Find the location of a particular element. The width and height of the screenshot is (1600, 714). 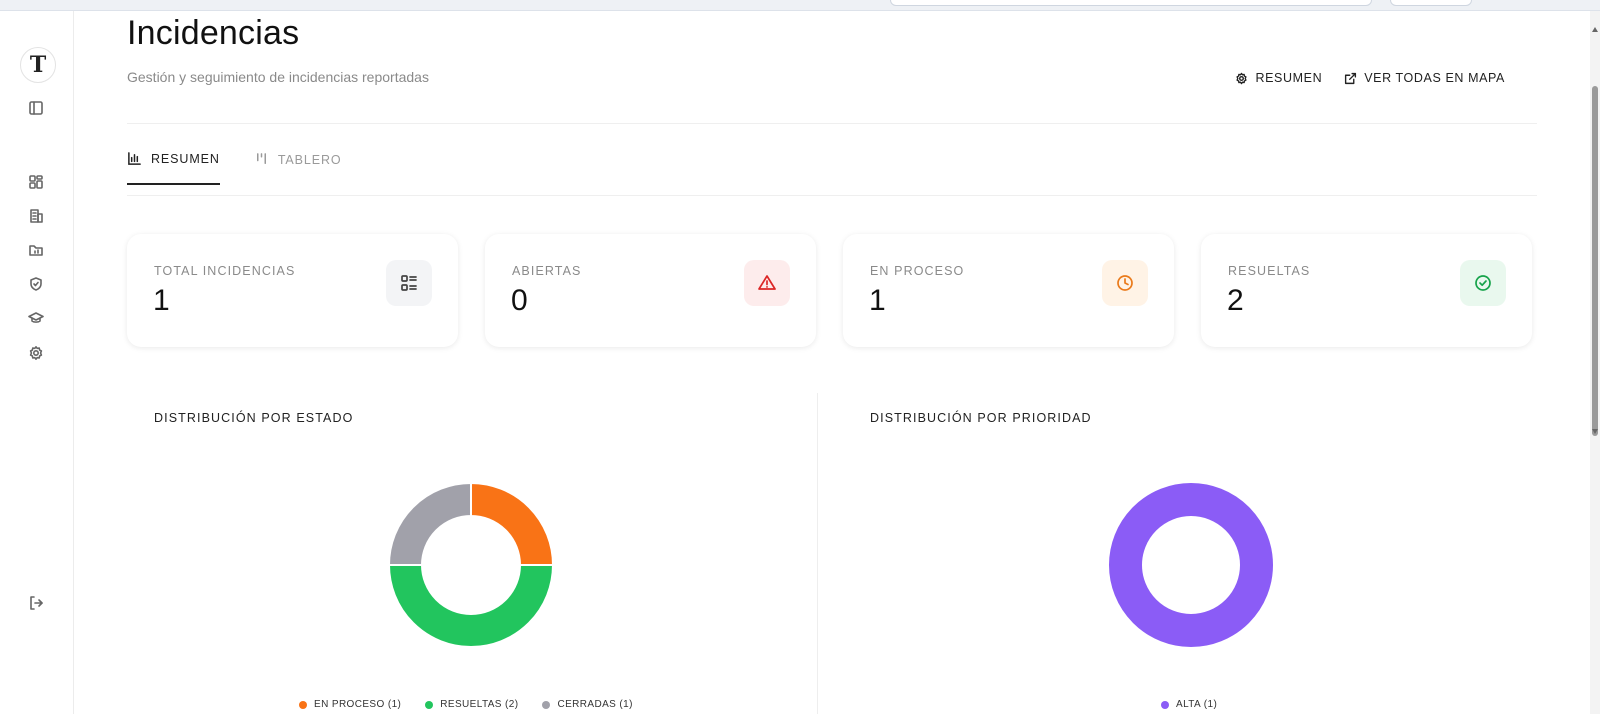

warning-icon is located at coordinates (767, 283).